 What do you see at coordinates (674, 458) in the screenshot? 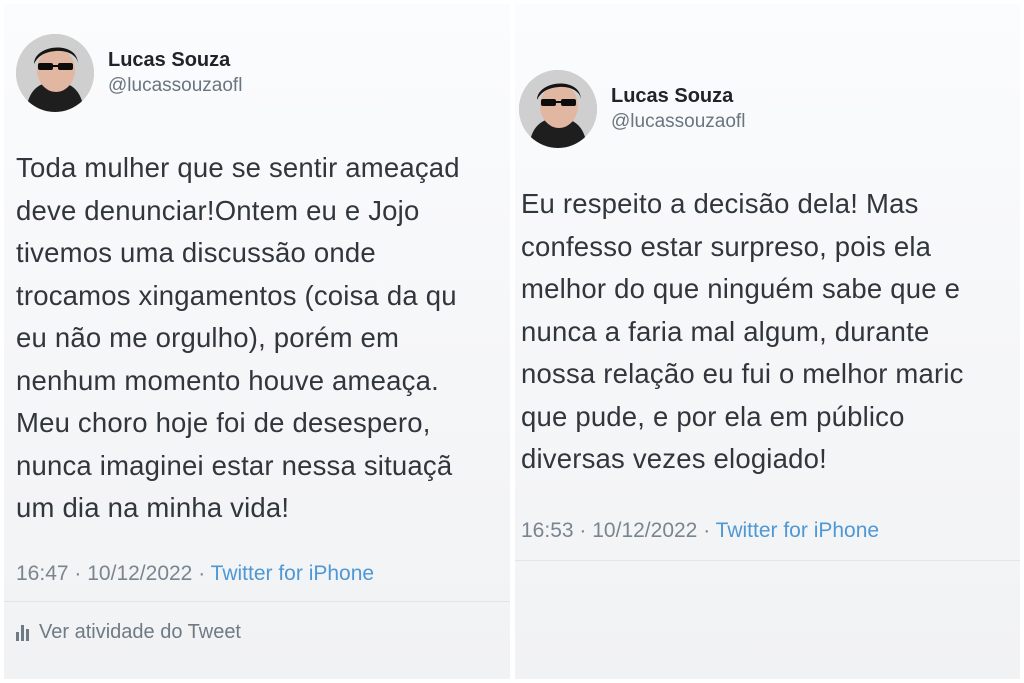
I see `tweet-text-line: diversas vezes elogiado!` at bounding box center [674, 458].